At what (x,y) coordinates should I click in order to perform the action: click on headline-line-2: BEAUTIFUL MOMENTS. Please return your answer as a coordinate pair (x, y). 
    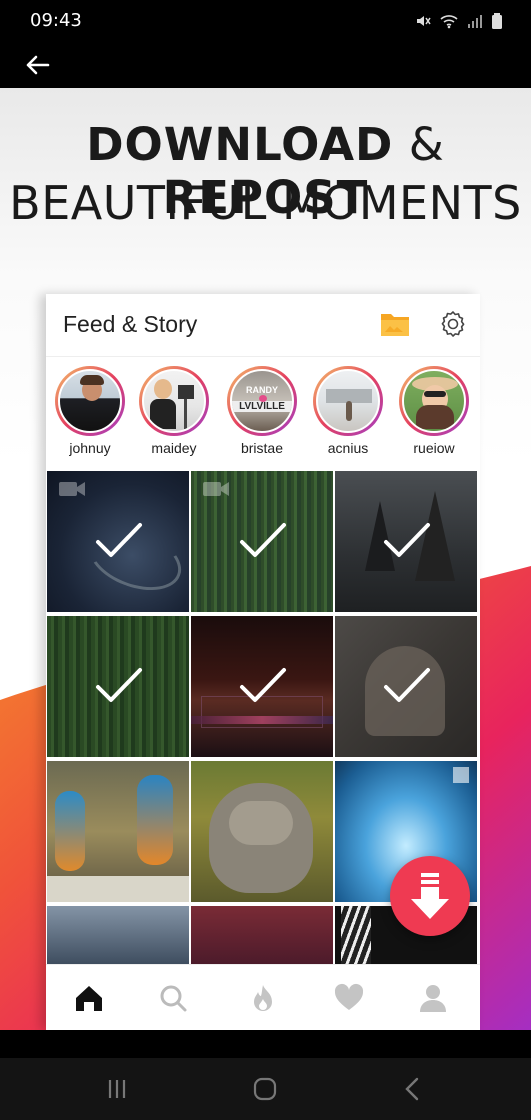
    Looking at the image, I should click on (265, 203).